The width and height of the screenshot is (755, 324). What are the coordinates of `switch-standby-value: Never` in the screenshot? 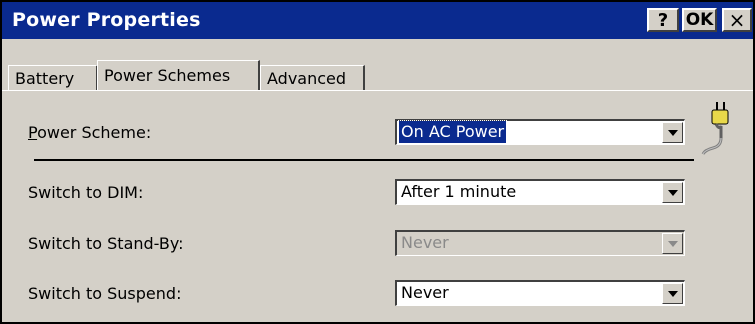 It's located at (425, 242).